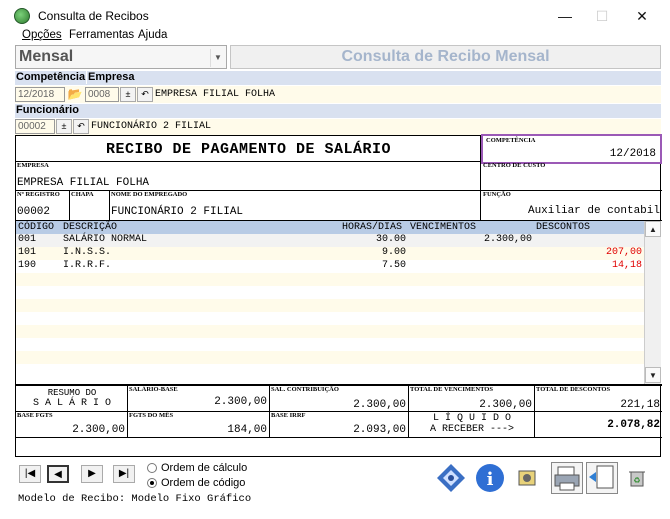 This screenshot has width=670, height=519. Describe the element at coordinates (571, 176) in the screenshot. I see `centro-cell: CENTRO DE CUSTO` at that location.